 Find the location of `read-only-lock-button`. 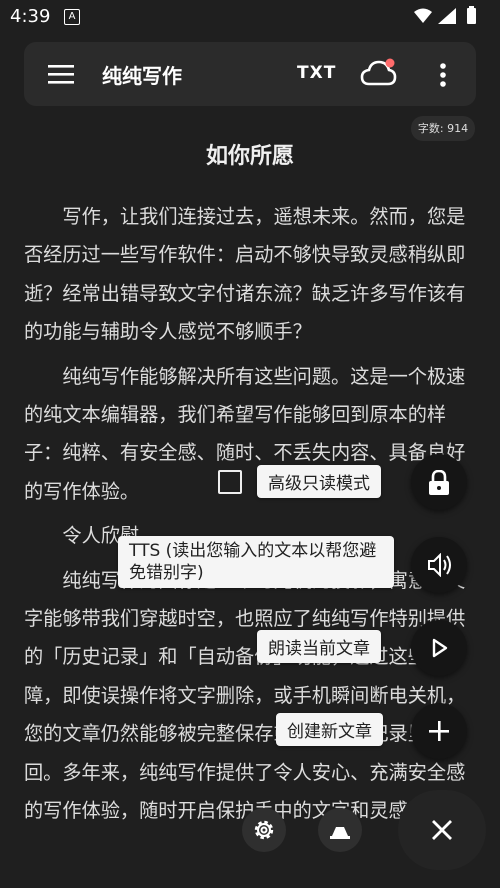

read-only-lock-button is located at coordinates (439, 482).